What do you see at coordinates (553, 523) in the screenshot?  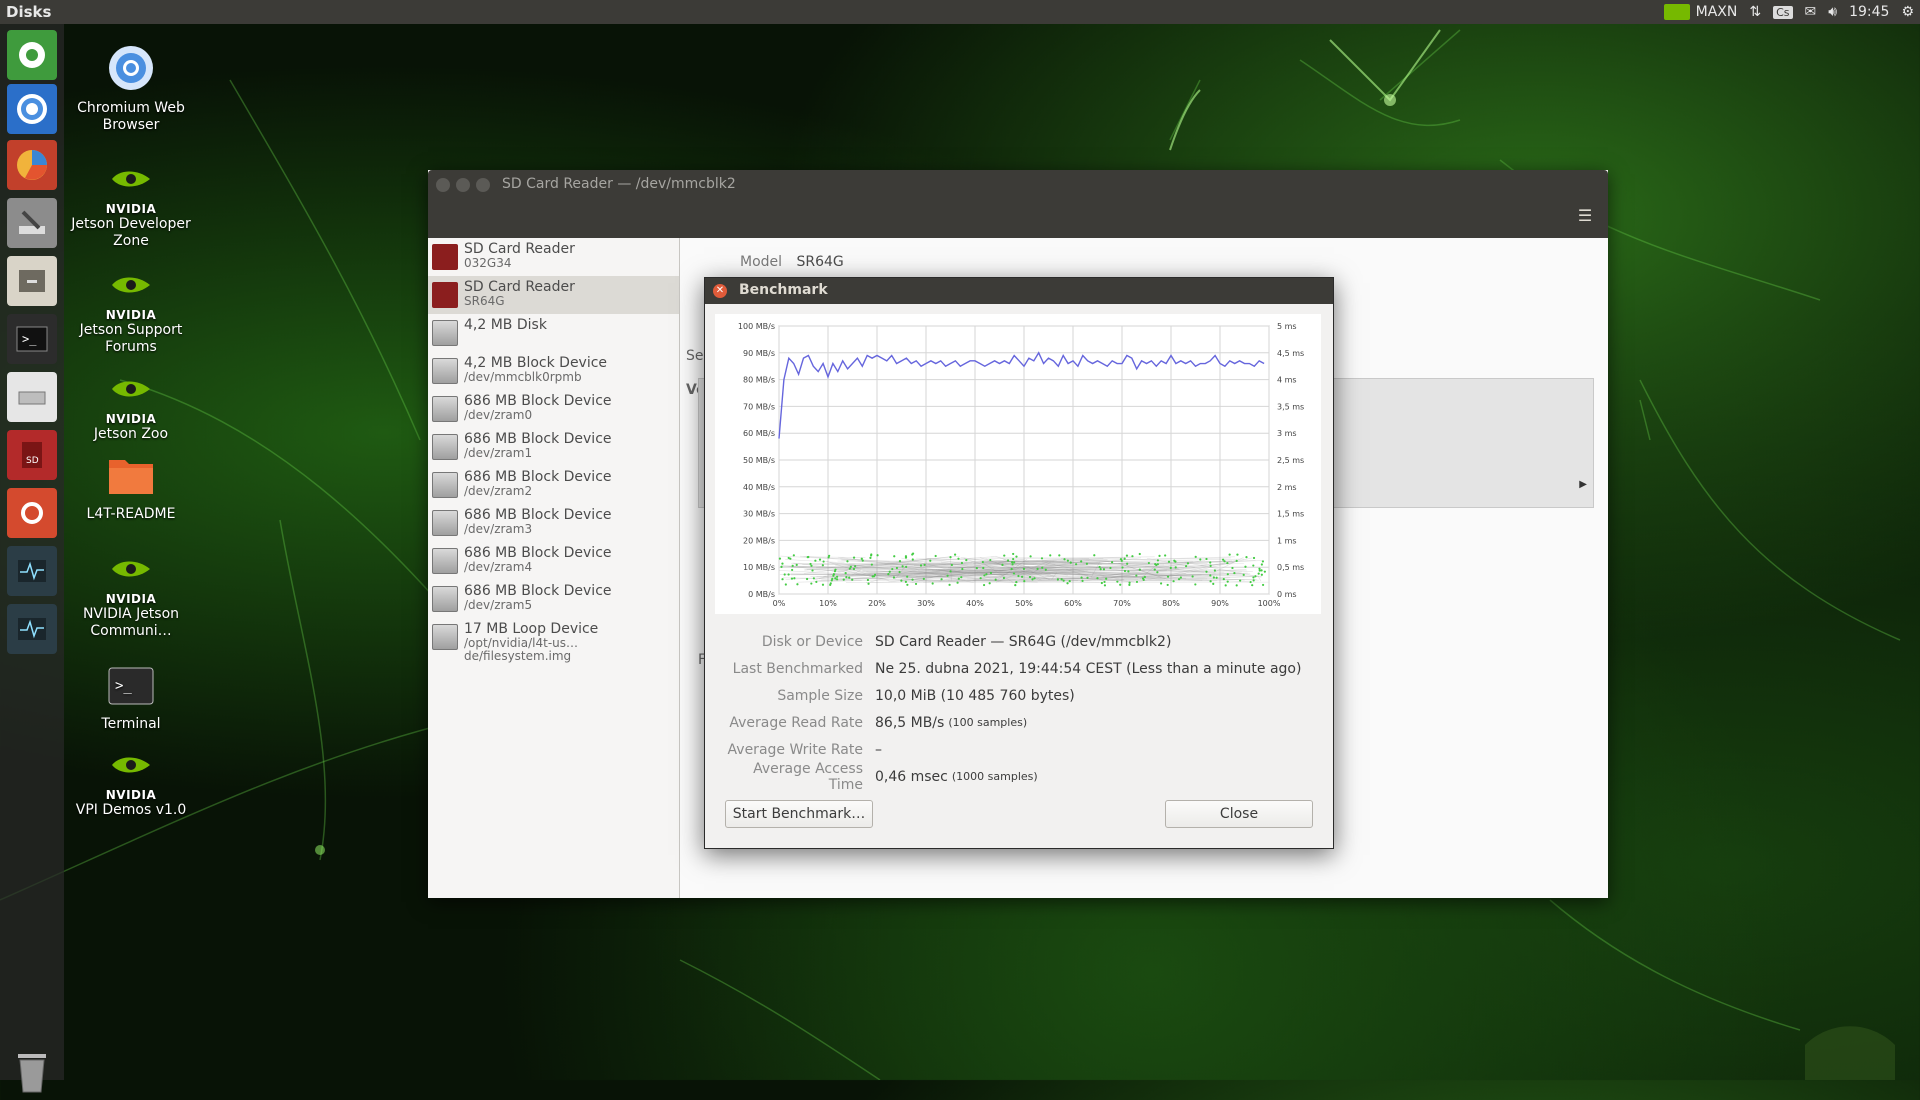 I see `device-item: 686 MB Block Device /dev/zram3` at bounding box center [553, 523].